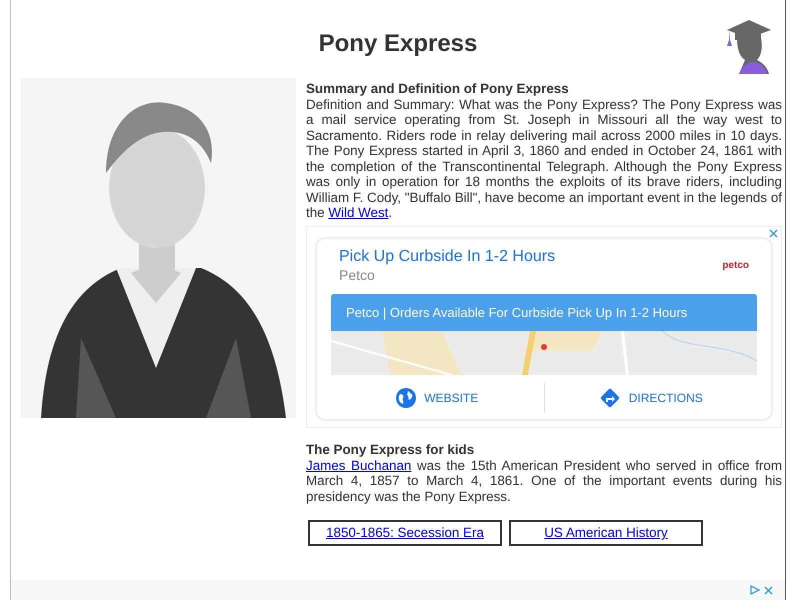  Describe the element at coordinates (398, 43) in the screenshot. I see `page-title: Pony Express` at that location.